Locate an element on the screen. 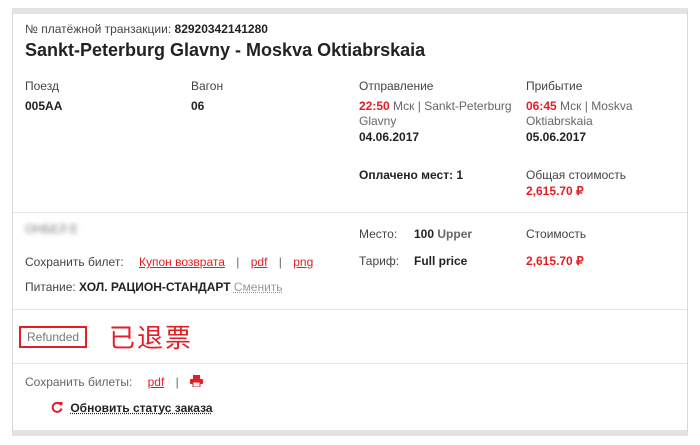  cost-label: Стоимость is located at coordinates (556, 234).